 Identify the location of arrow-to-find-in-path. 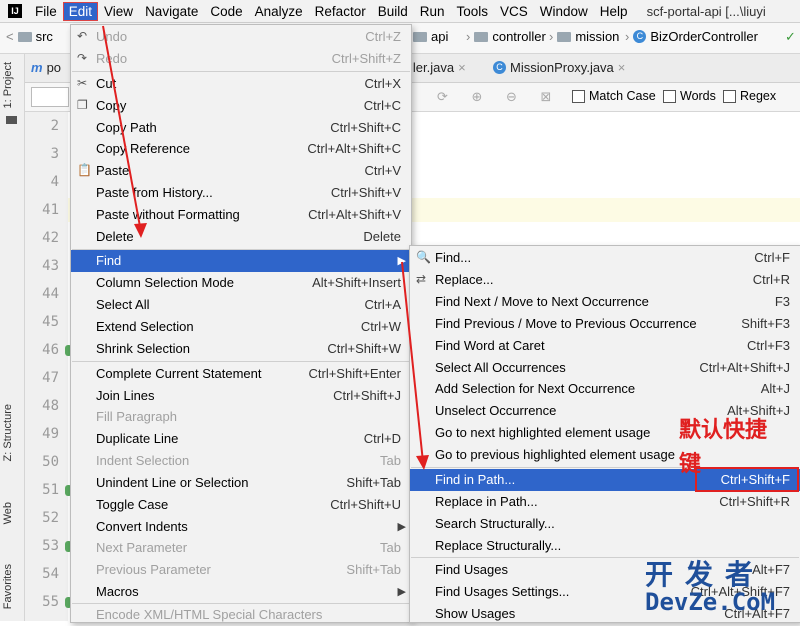
(412, 362).